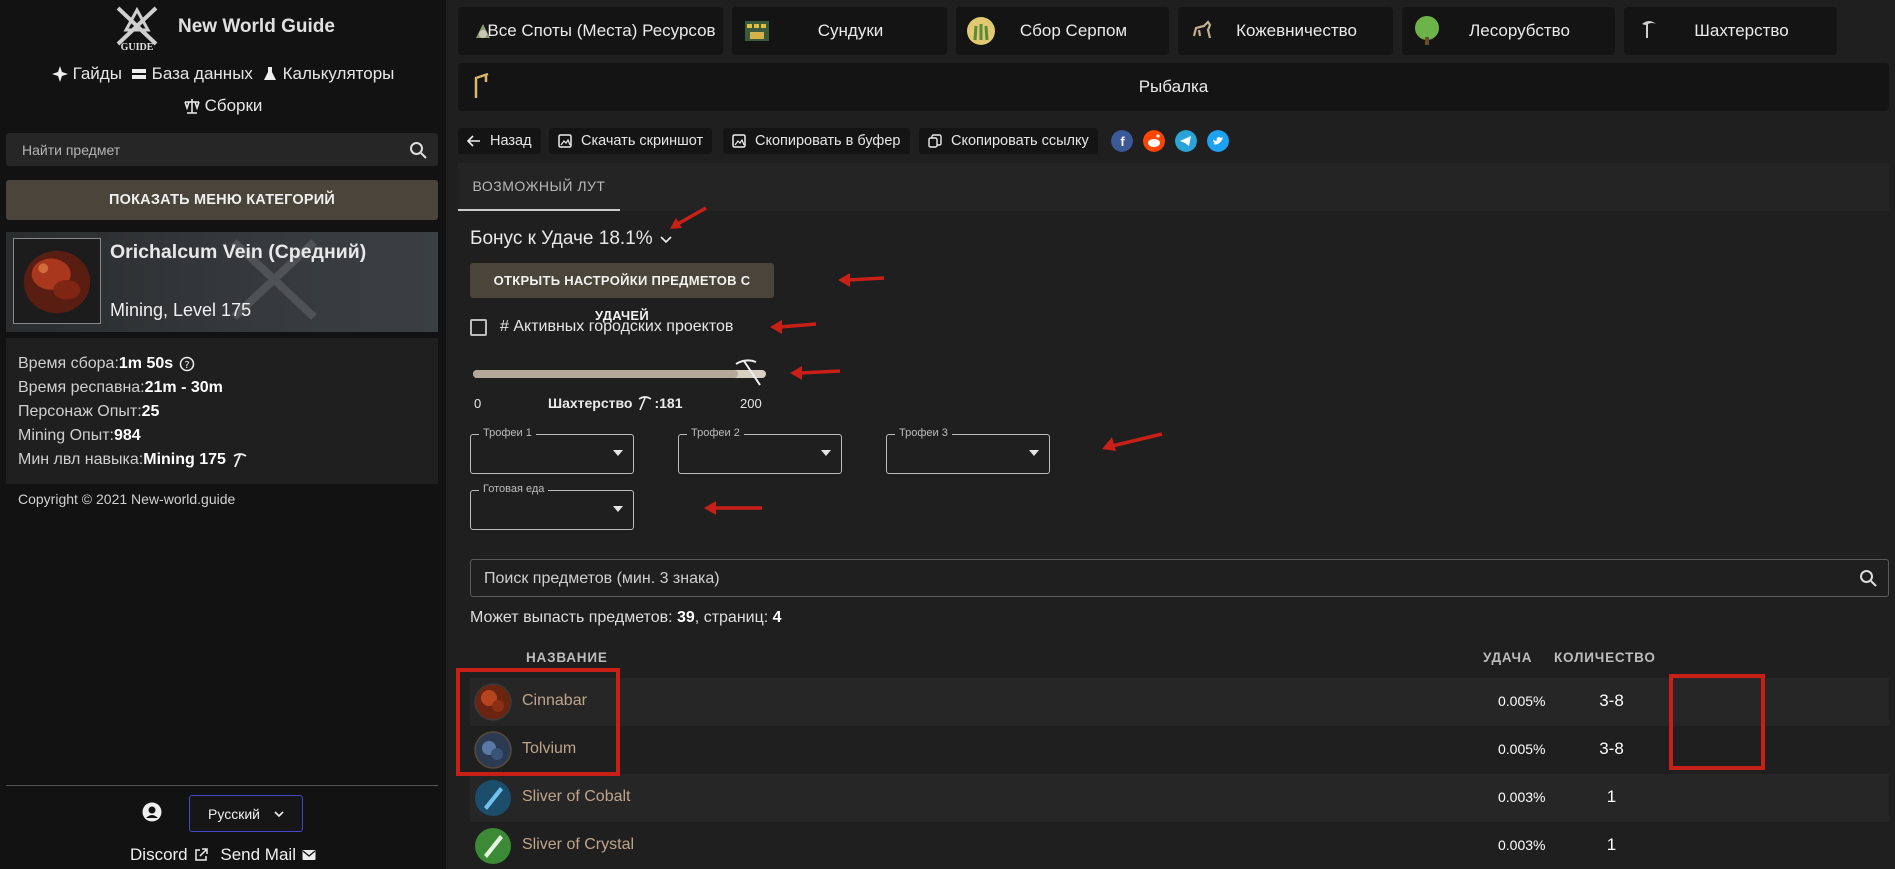 The image size is (1895, 869). I want to click on send-mail-link: Send Mail, so click(268, 855).